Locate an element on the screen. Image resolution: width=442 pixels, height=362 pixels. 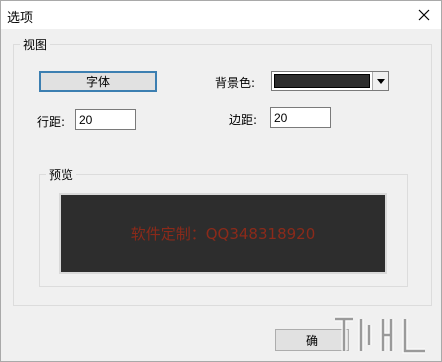
background-color-swatch is located at coordinates (322, 81).